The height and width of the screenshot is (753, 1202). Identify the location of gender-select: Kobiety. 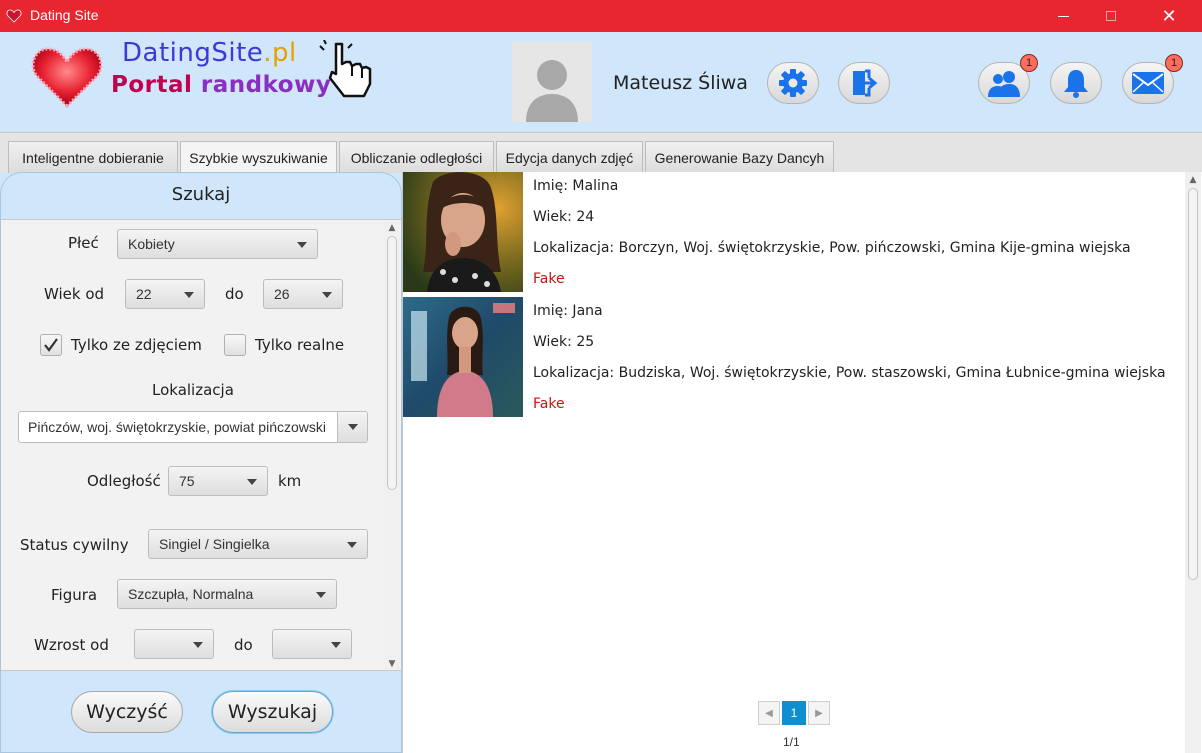
(217, 244).